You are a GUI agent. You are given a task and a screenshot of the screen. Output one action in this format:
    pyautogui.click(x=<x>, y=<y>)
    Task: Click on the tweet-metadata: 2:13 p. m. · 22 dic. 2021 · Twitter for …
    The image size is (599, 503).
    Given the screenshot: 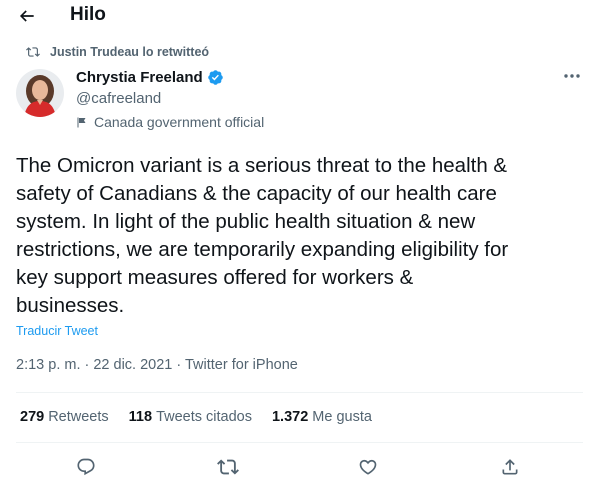 What is the action you would take?
    pyautogui.click(x=157, y=365)
    